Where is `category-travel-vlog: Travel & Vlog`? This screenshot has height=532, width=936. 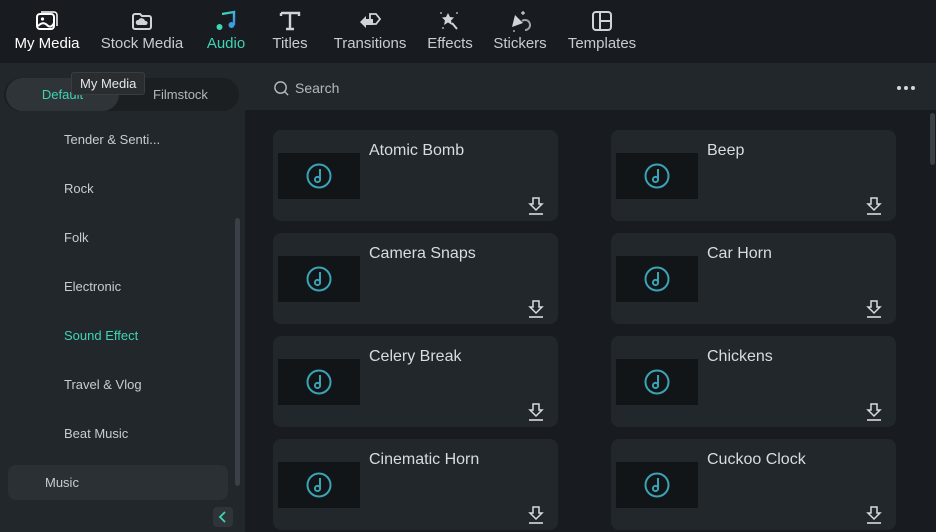
category-travel-vlog: Travel & Vlog is located at coordinates (103, 384).